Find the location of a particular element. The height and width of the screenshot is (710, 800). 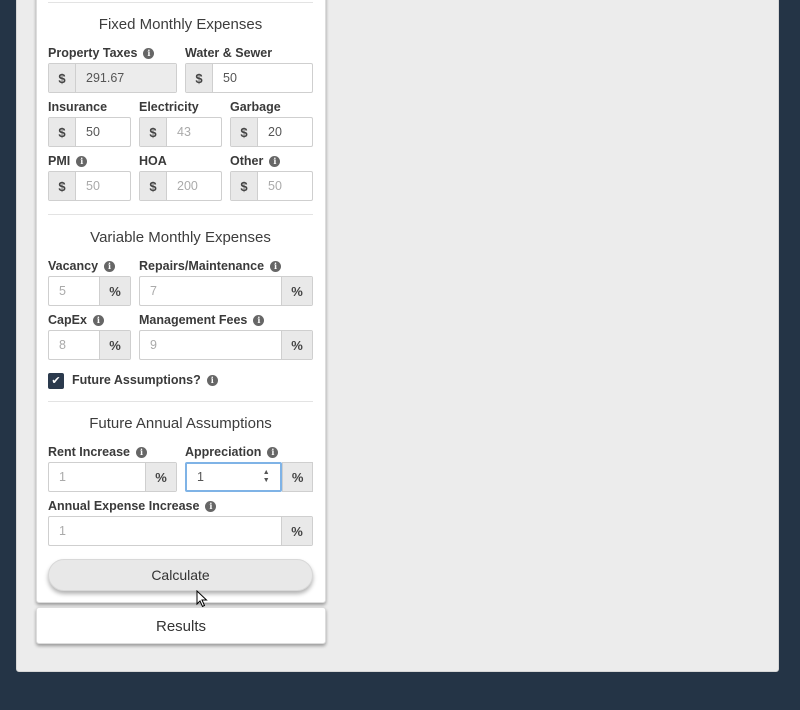

repairs-label: Repairs/Maintenance i is located at coordinates (210, 266).